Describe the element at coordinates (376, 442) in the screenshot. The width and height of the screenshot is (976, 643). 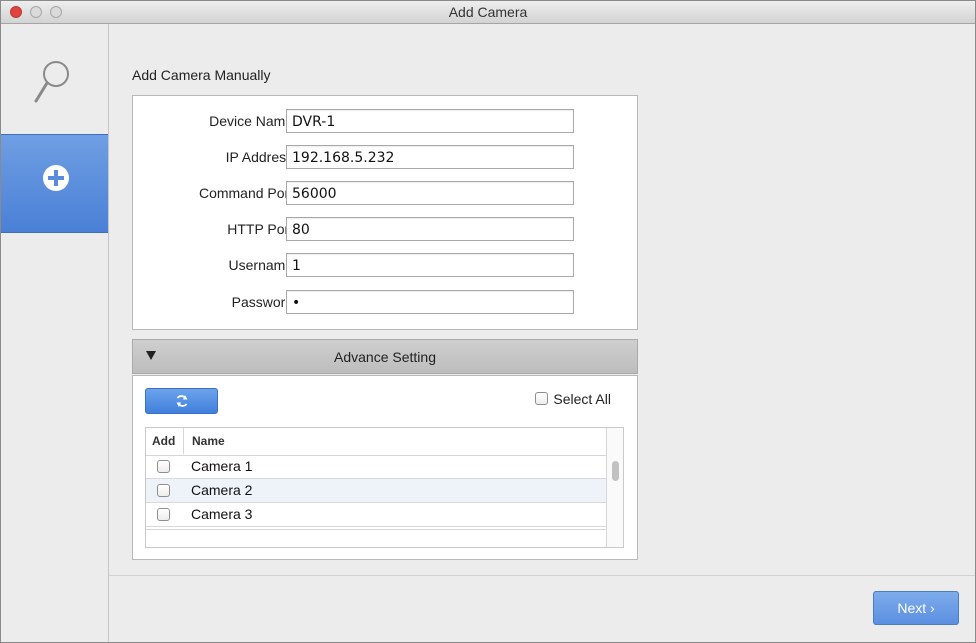
I see `table-header: Add Name` at that location.